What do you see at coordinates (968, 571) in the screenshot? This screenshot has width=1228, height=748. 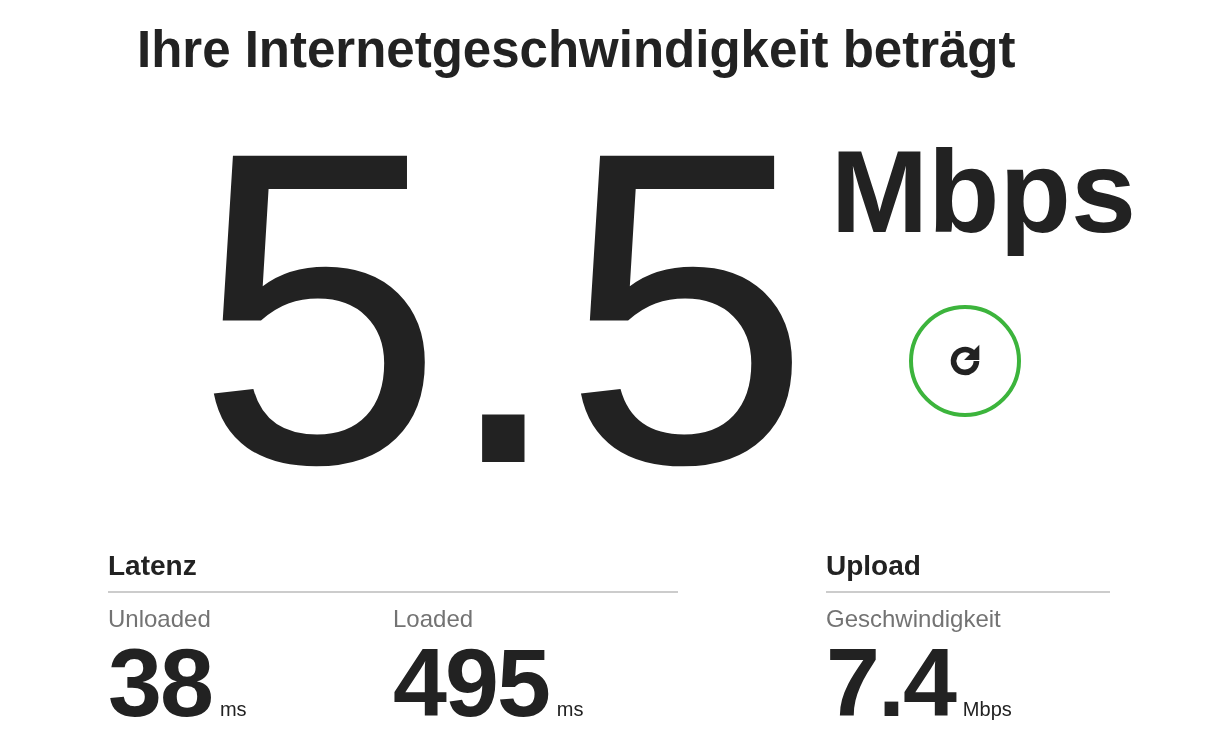 I see `section-title: Upload` at bounding box center [968, 571].